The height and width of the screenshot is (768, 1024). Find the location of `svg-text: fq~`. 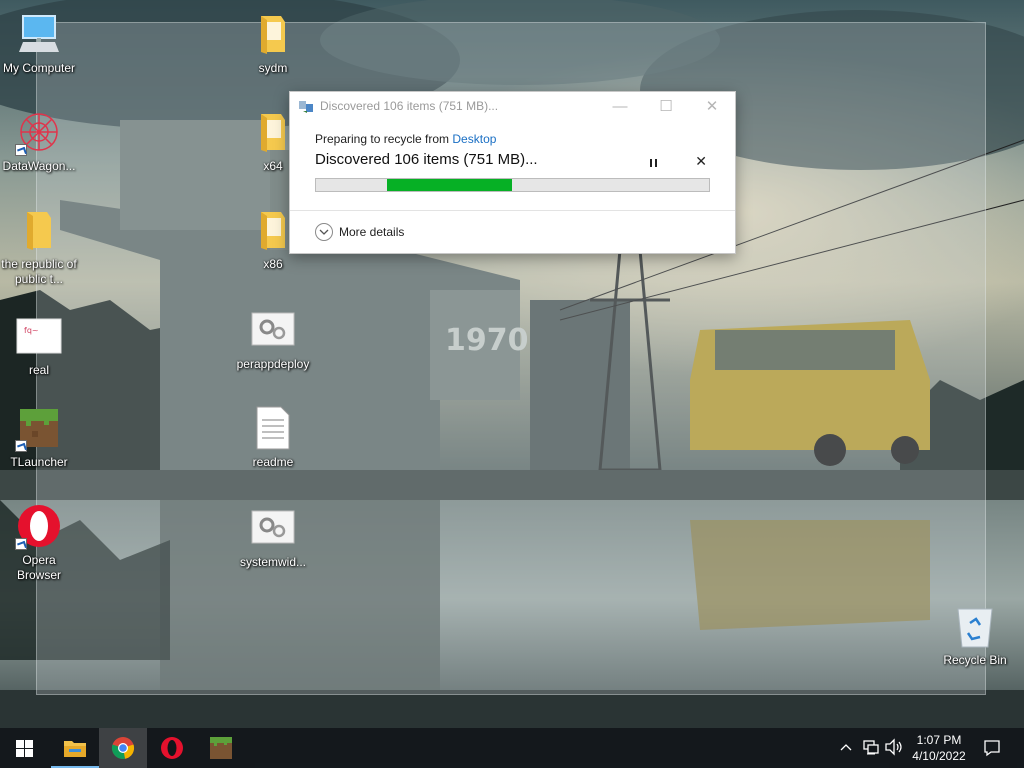

svg-text: fq~ is located at coordinates (31, 330).